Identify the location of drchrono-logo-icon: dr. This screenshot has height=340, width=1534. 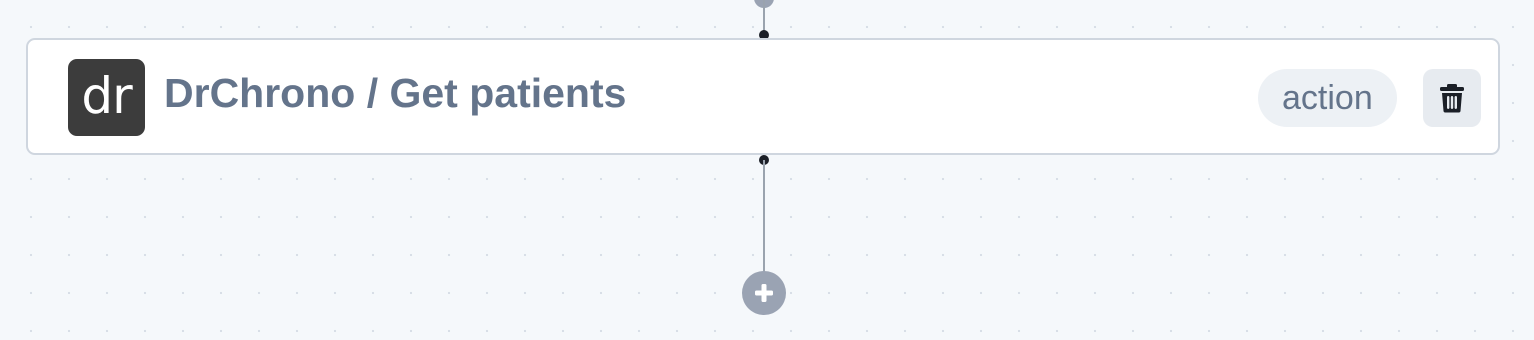
(106, 97).